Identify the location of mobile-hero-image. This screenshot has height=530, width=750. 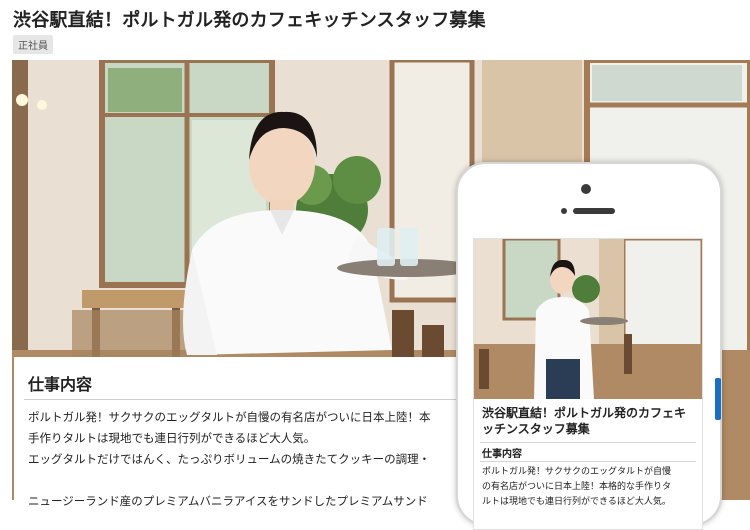
(588, 319).